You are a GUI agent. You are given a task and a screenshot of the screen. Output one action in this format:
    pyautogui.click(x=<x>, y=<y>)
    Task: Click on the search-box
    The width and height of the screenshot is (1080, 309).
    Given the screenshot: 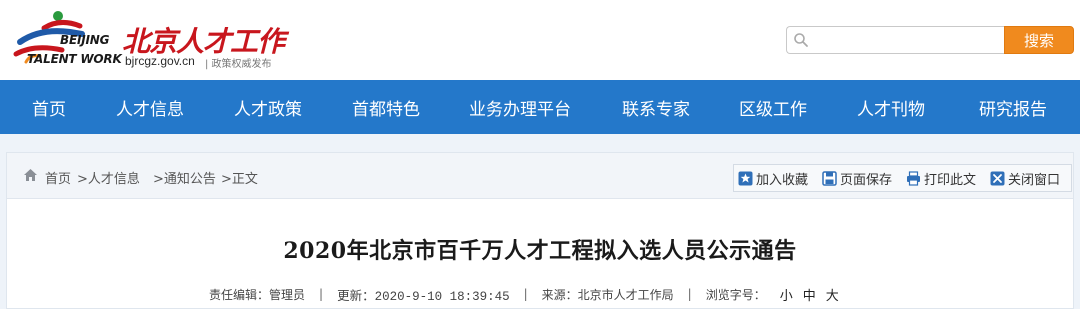 What is the action you would take?
    pyautogui.click(x=895, y=40)
    